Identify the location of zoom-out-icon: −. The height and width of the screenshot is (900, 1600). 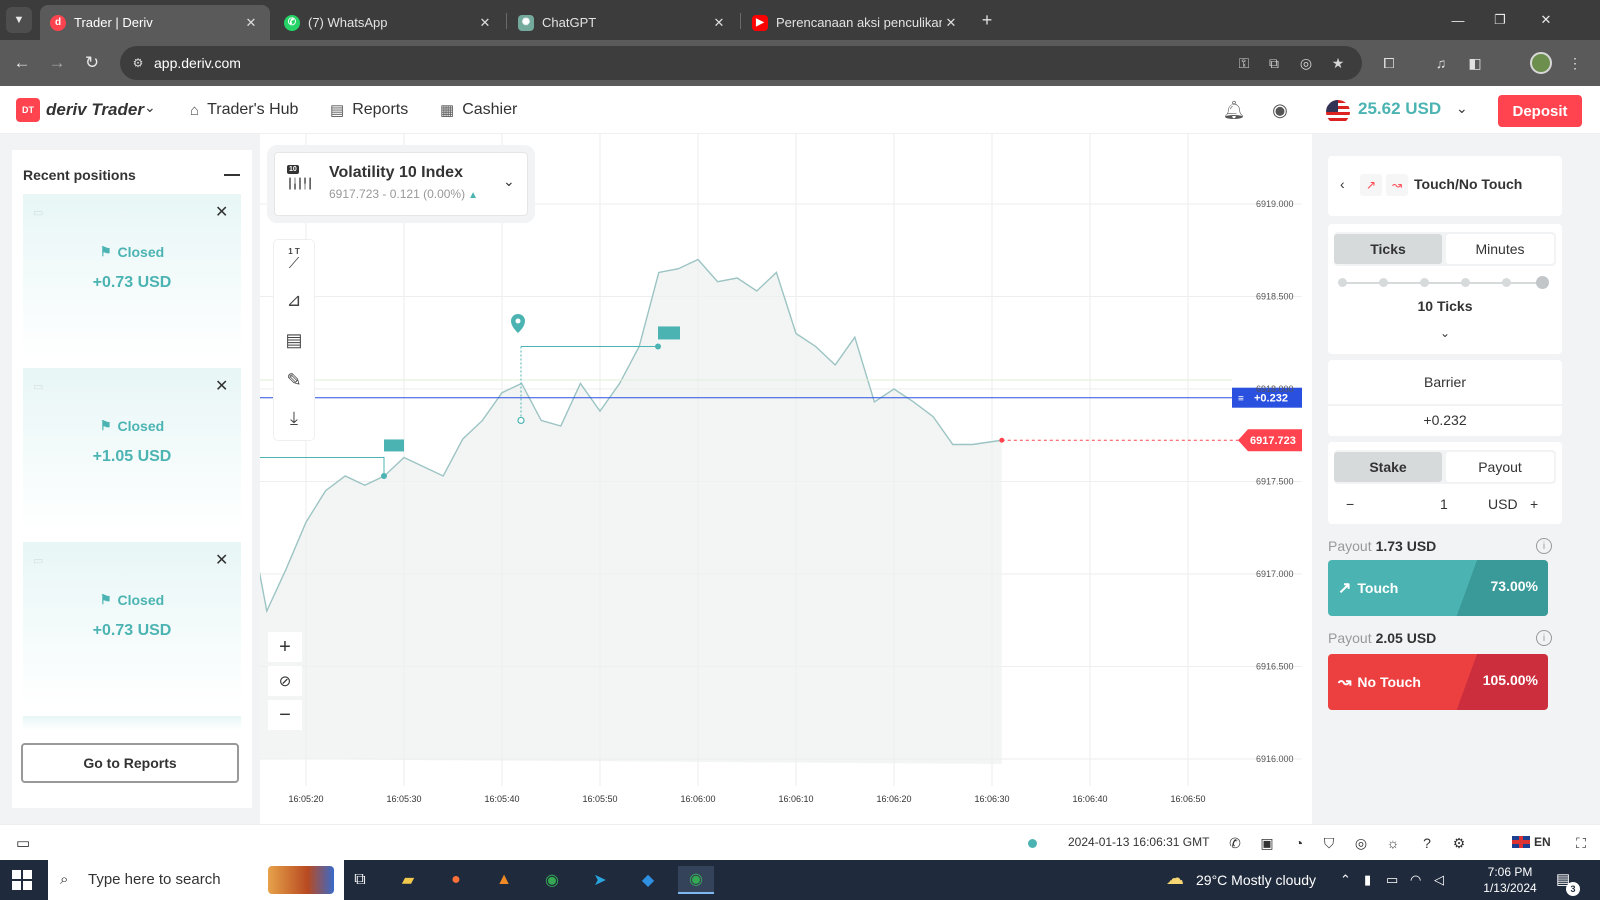
(285, 715).